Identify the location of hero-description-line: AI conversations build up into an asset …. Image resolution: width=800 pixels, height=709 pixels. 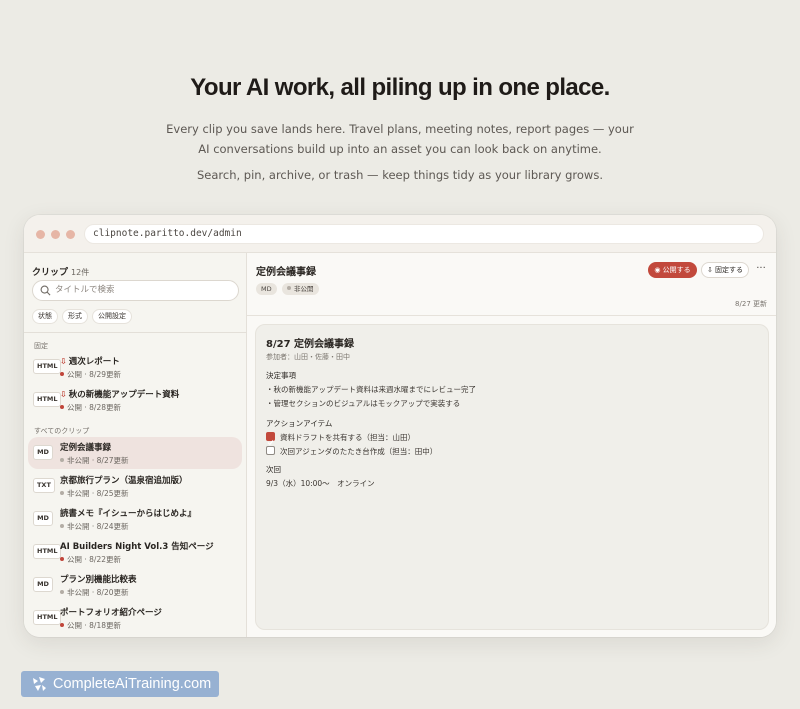
(400, 149).